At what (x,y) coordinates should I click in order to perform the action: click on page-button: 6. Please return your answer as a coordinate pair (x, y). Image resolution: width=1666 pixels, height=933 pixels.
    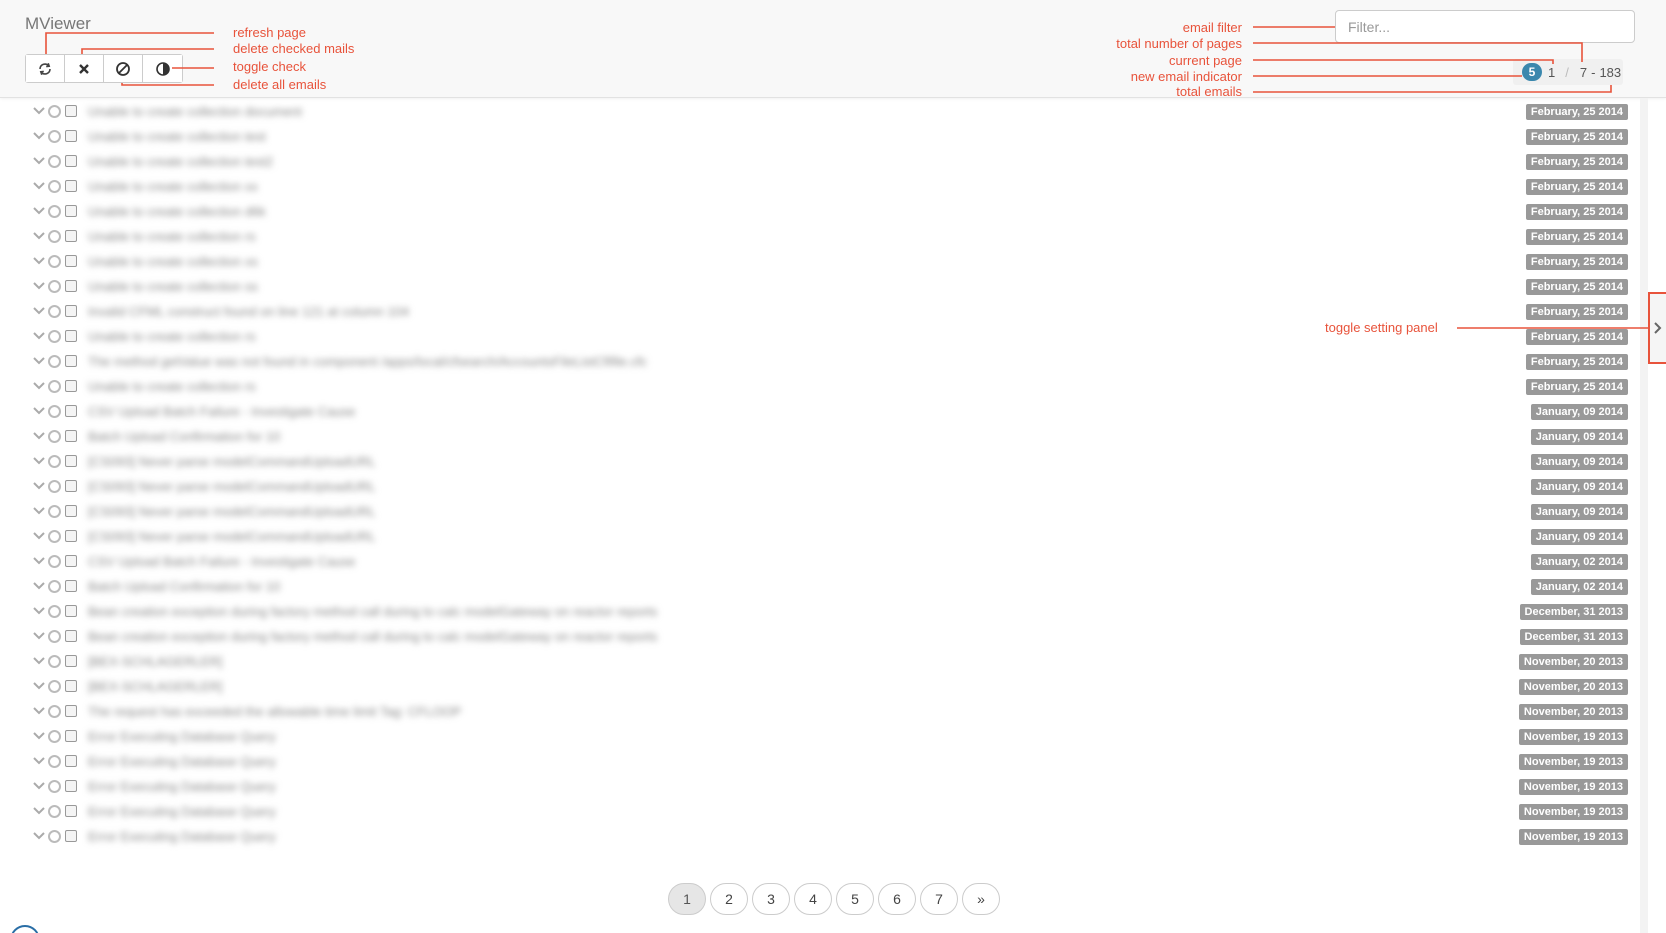
    Looking at the image, I should click on (897, 899).